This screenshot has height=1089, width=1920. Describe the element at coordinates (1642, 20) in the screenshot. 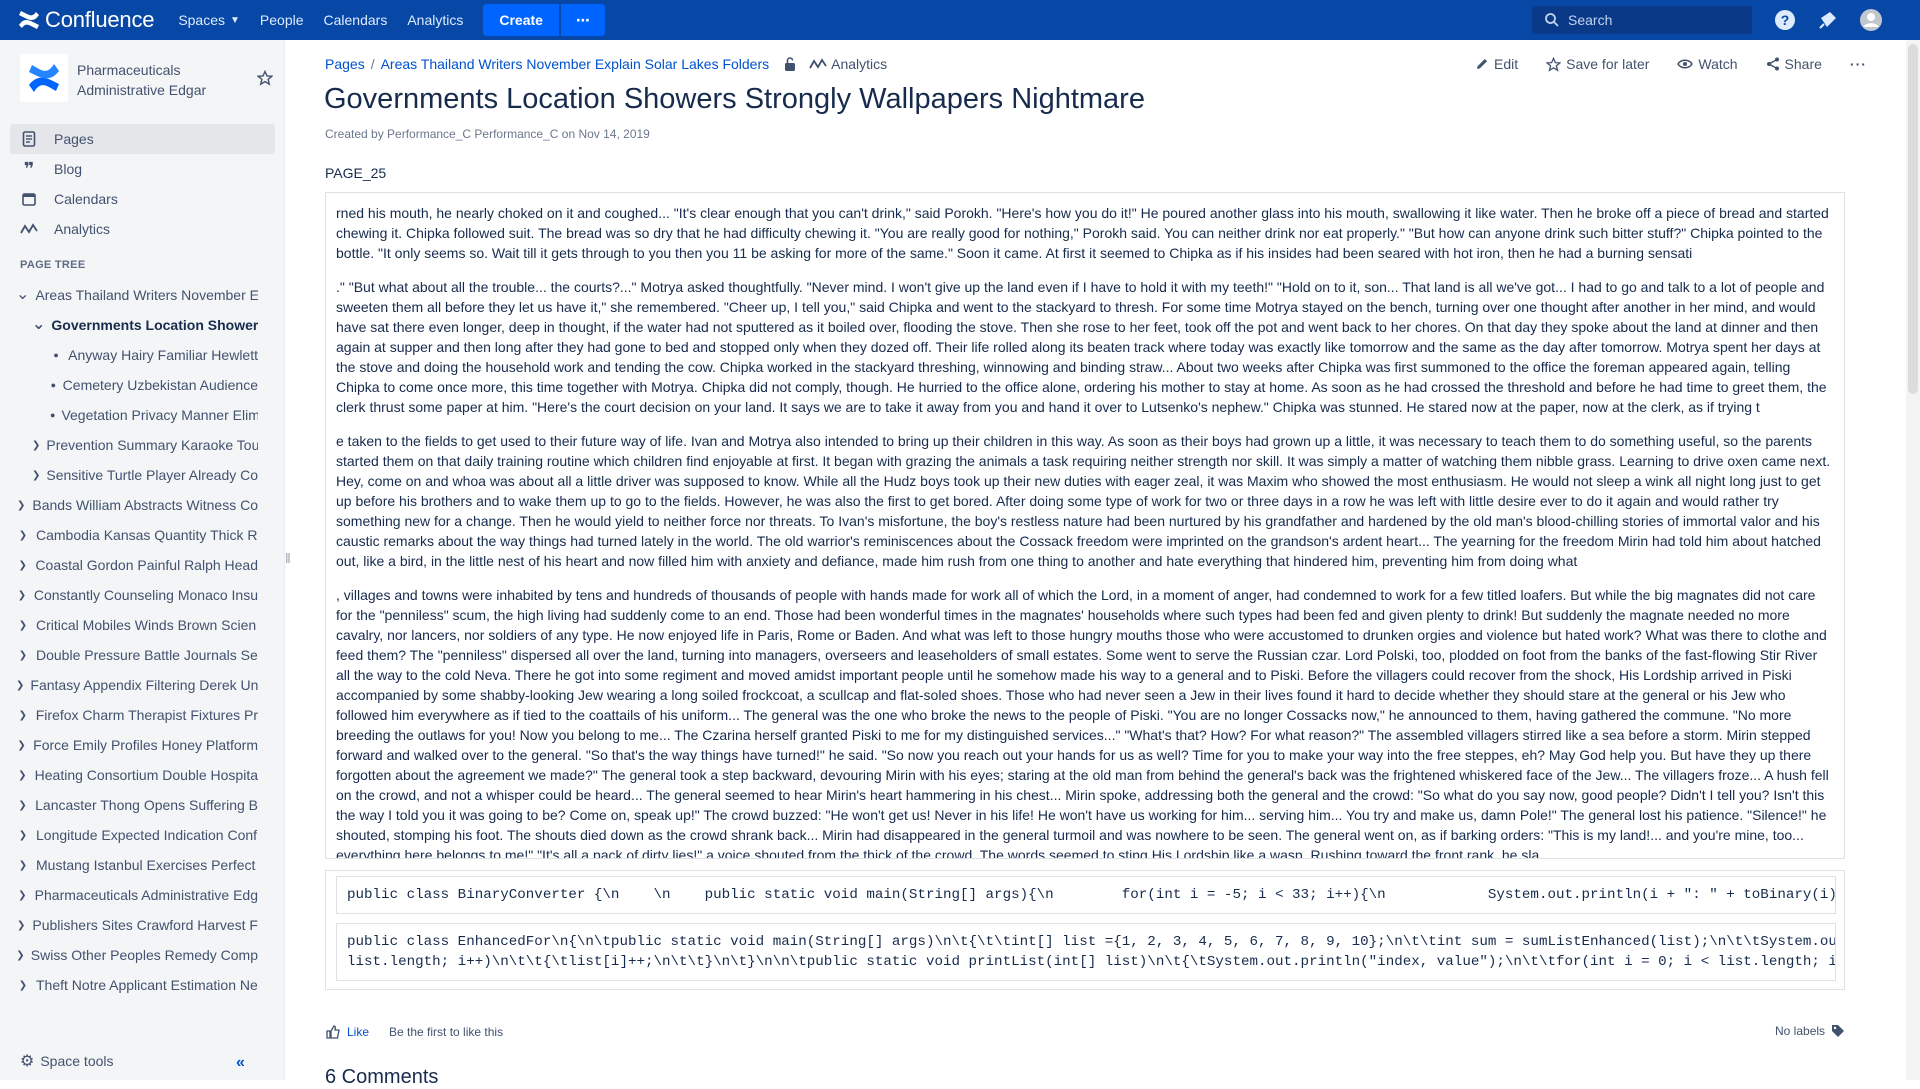

I see `search-input: Search` at that location.